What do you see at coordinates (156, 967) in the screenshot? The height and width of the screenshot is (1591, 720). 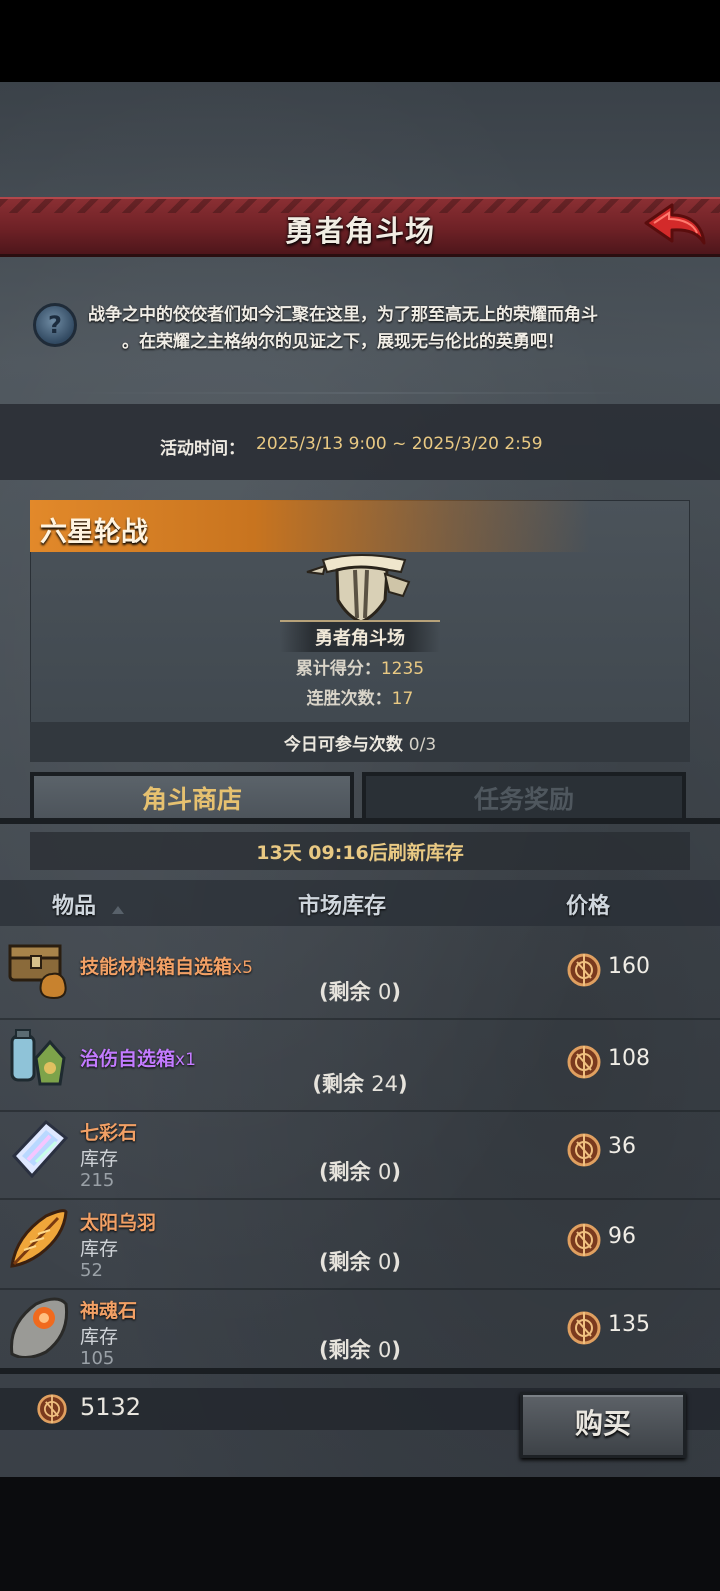 I see `item-name-text: 技能材料箱自选箱` at bounding box center [156, 967].